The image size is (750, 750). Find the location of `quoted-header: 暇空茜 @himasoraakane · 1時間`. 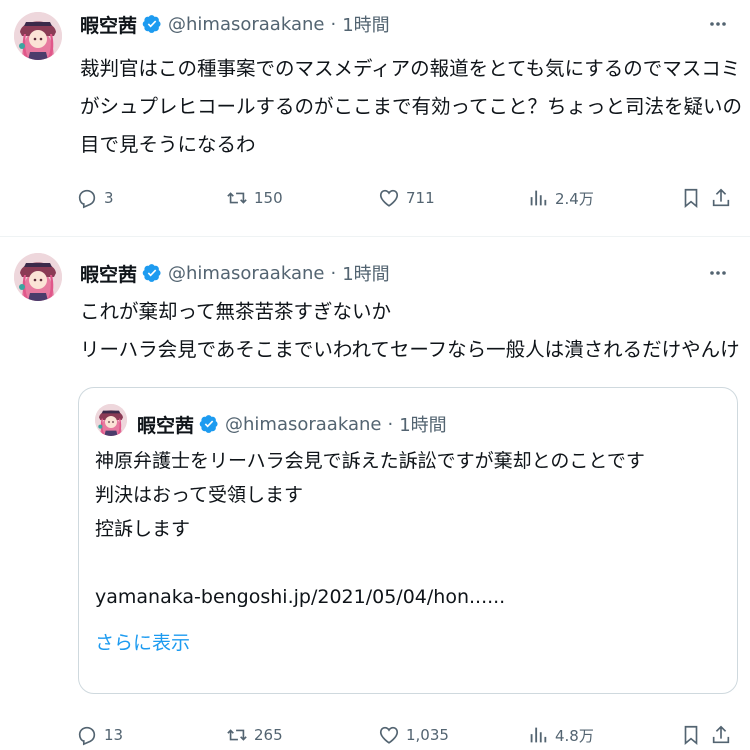

quoted-header: 暇空茜 @himasoraakane · 1時間 is located at coordinates (292, 424).